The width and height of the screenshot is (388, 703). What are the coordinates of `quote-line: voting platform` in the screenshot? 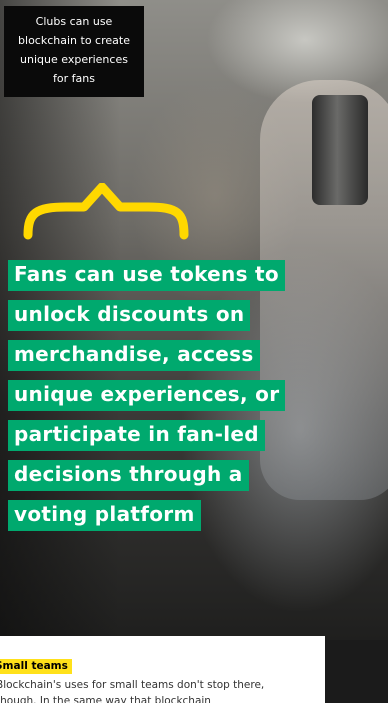 It's located at (104, 515).